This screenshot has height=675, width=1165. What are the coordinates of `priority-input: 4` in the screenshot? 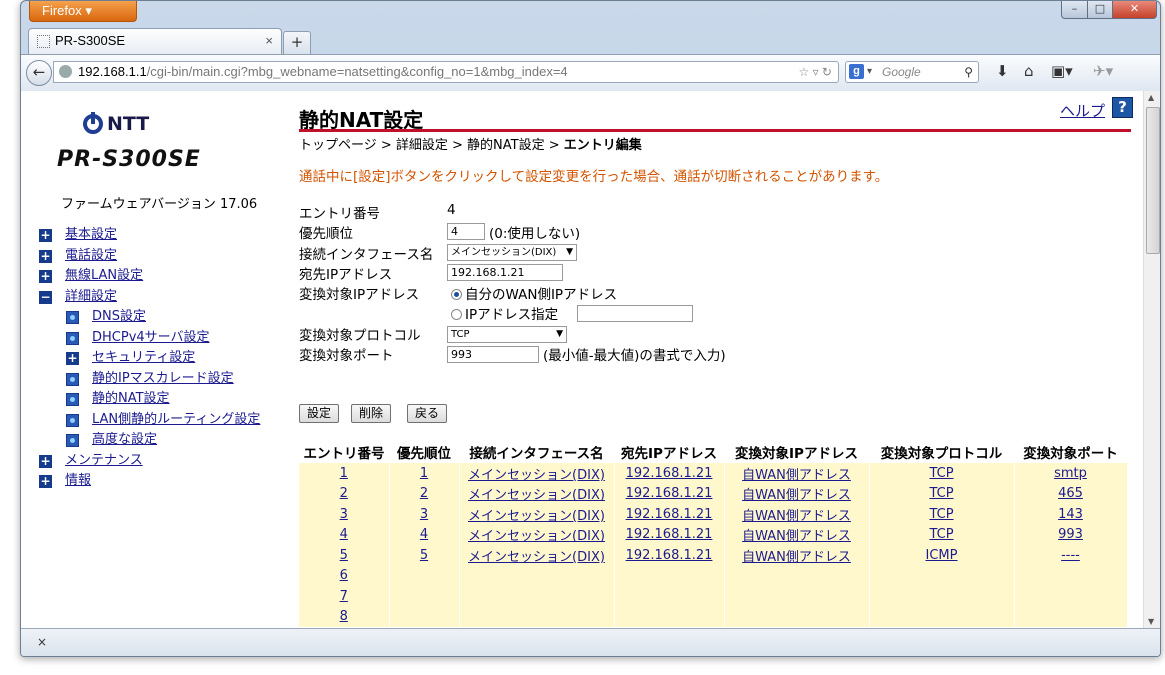 It's located at (466, 232).